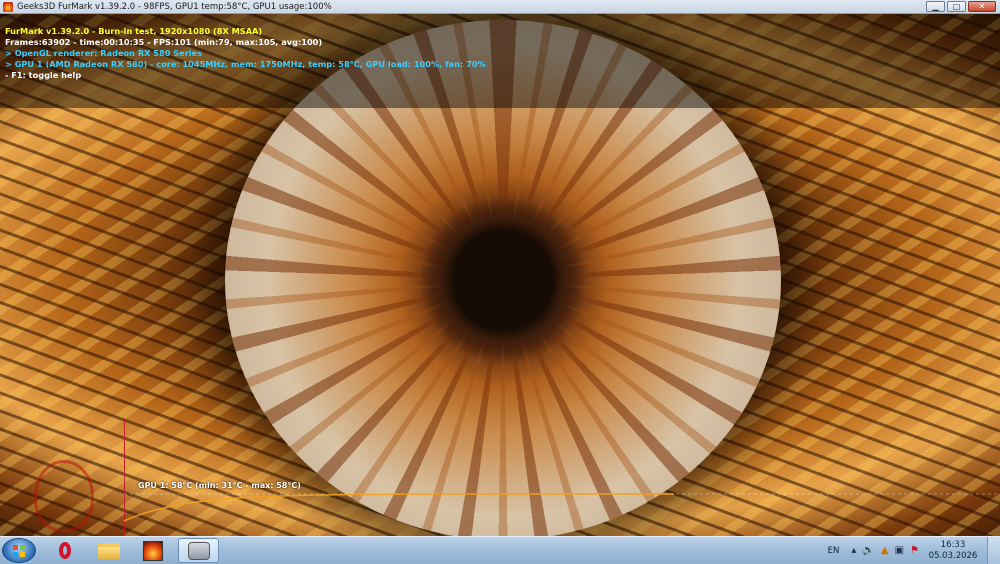 Image resolution: width=1000 pixels, height=564 pixels. What do you see at coordinates (8, 6) in the screenshot?
I see `furmark-app-icon` at bounding box center [8, 6].